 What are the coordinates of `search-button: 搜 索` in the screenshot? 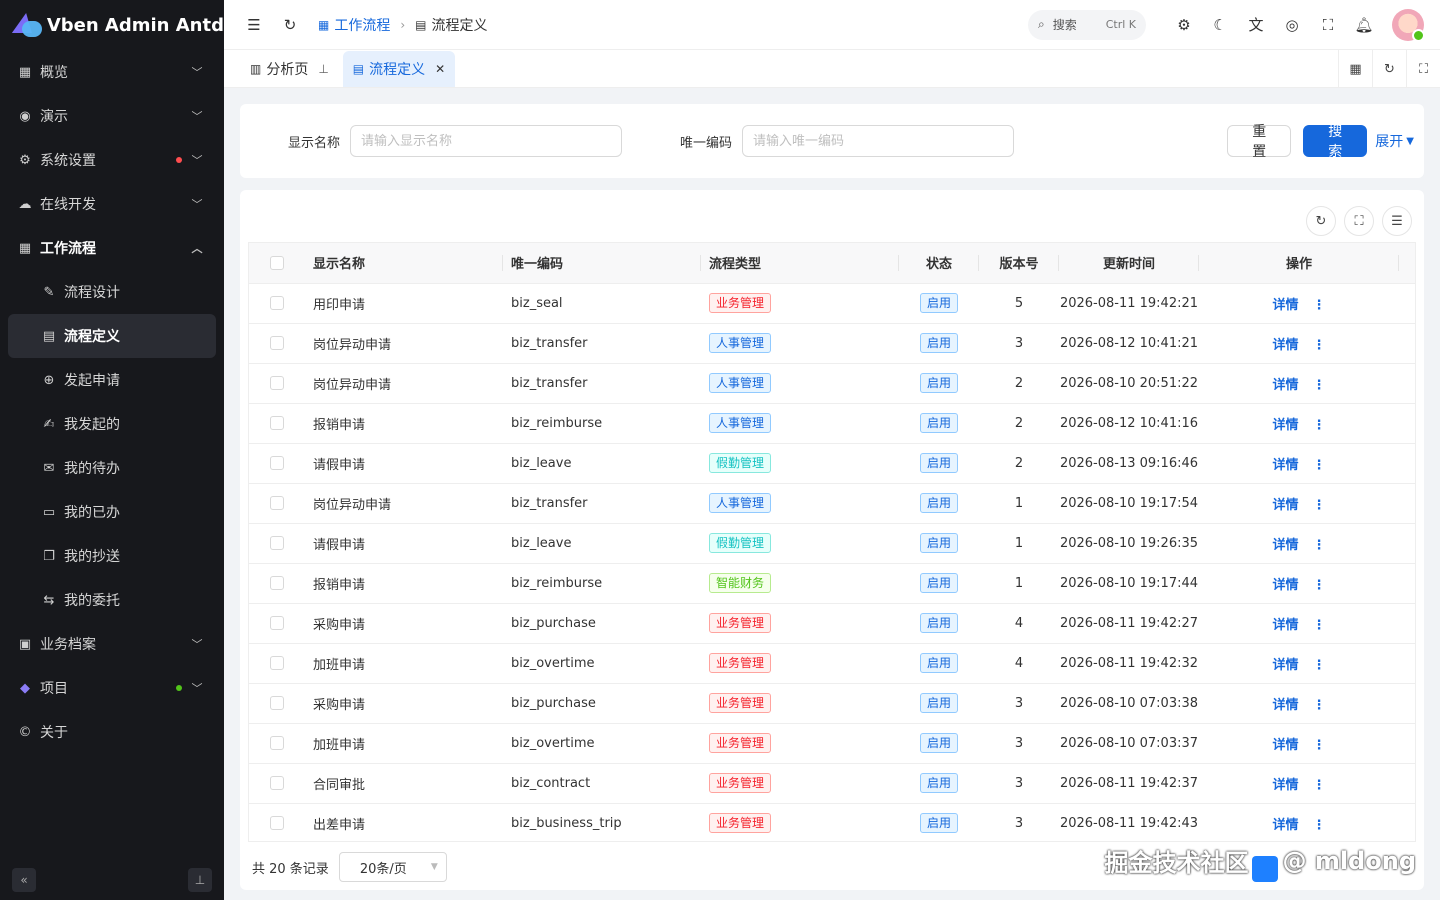 It's located at (1335, 142).